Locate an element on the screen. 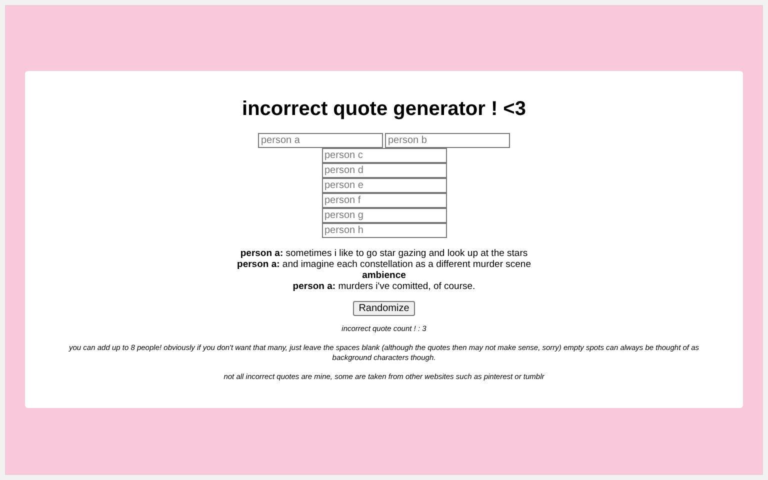 The height and width of the screenshot is (480, 768). name-input-field: person e is located at coordinates (384, 185).